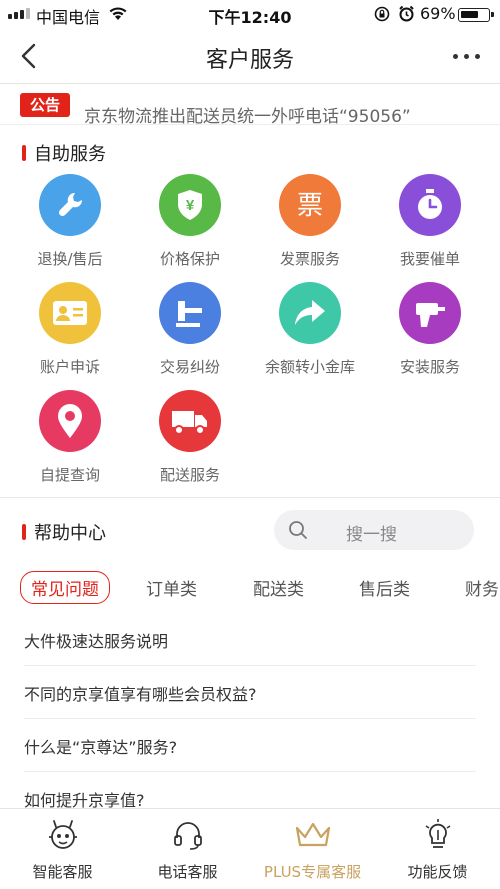 Image resolution: width=500 pixels, height=889 pixels. What do you see at coordinates (70, 205) in the screenshot?
I see `wrench-icon` at bounding box center [70, 205].